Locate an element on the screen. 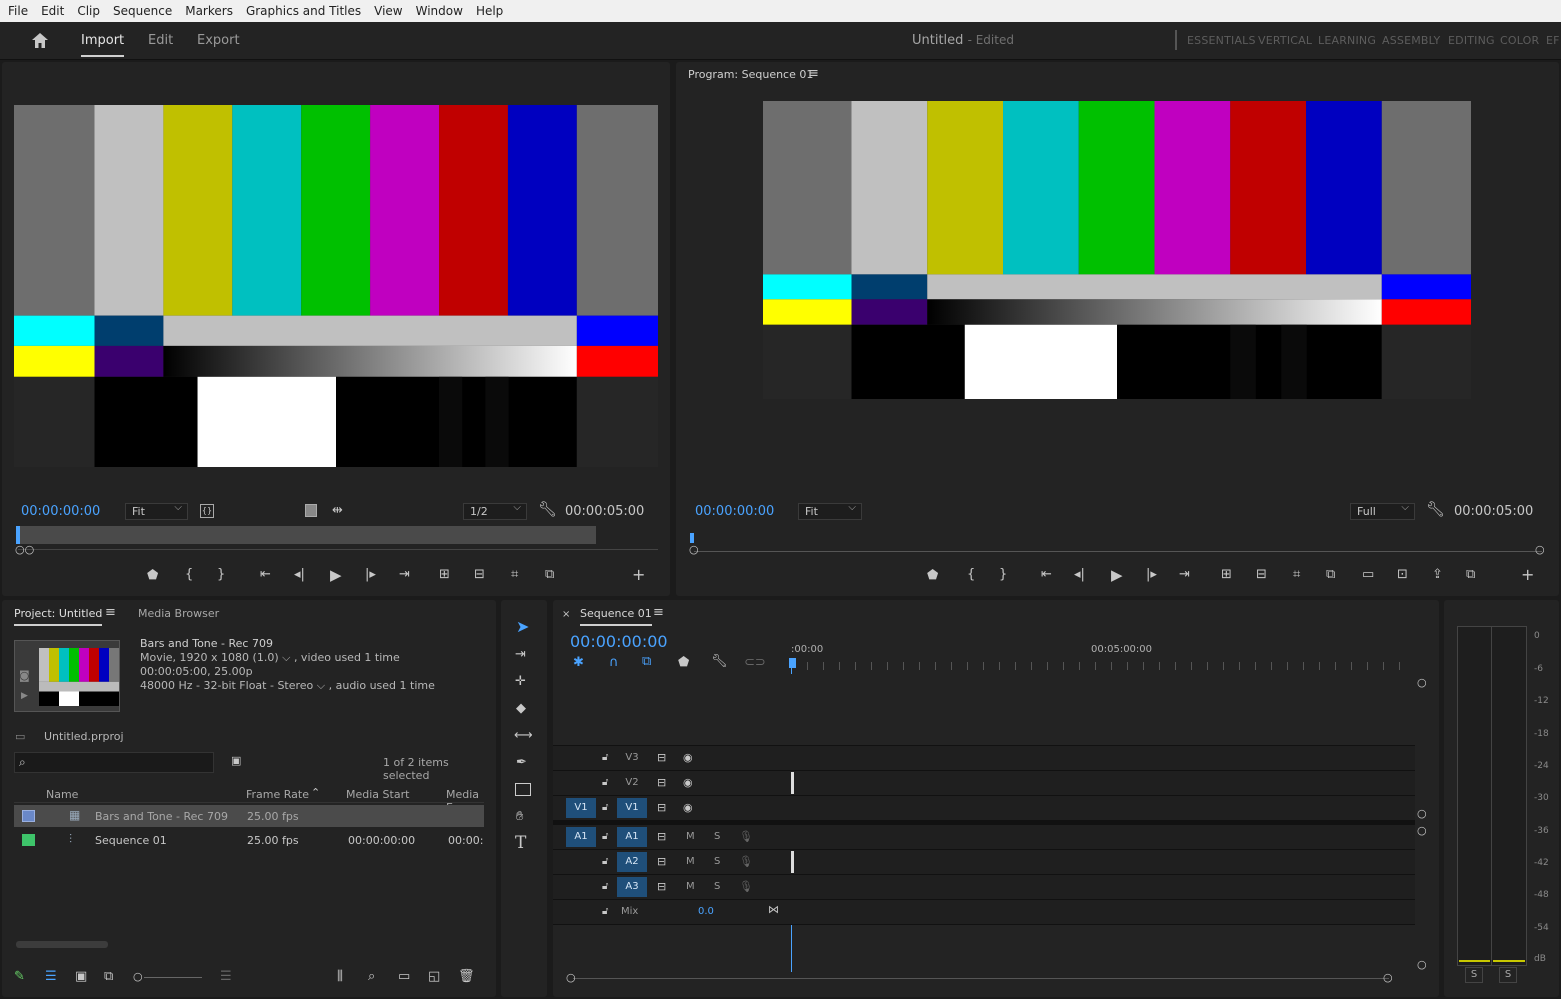 This screenshot has height=999, width=1561. pen-icon: ✒ is located at coordinates (521, 763).